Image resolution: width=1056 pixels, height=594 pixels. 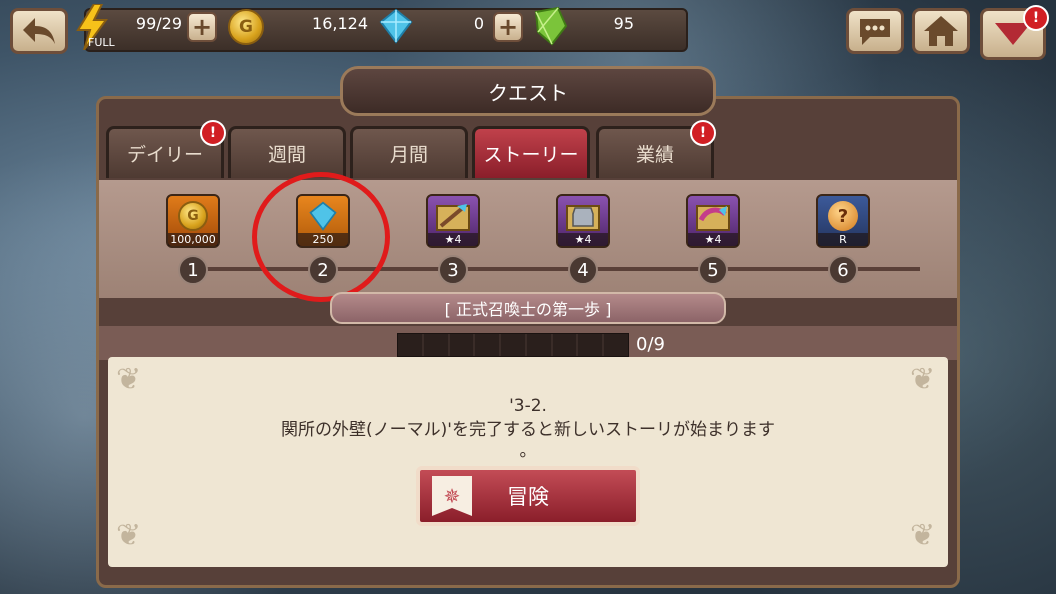 What do you see at coordinates (321, 237) in the screenshot?
I see `highlight-circle` at bounding box center [321, 237].